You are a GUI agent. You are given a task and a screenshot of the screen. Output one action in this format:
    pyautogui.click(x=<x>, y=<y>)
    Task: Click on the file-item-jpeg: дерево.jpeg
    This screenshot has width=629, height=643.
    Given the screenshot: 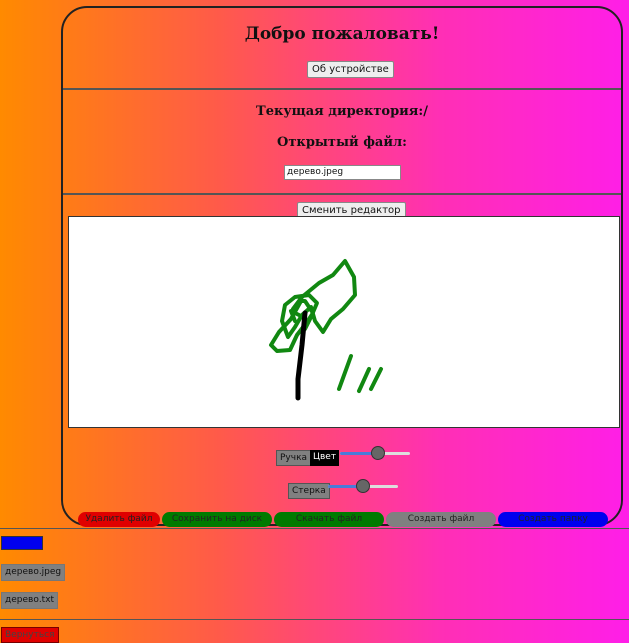 What is the action you would take?
    pyautogui.click(x=33, y=572)
    